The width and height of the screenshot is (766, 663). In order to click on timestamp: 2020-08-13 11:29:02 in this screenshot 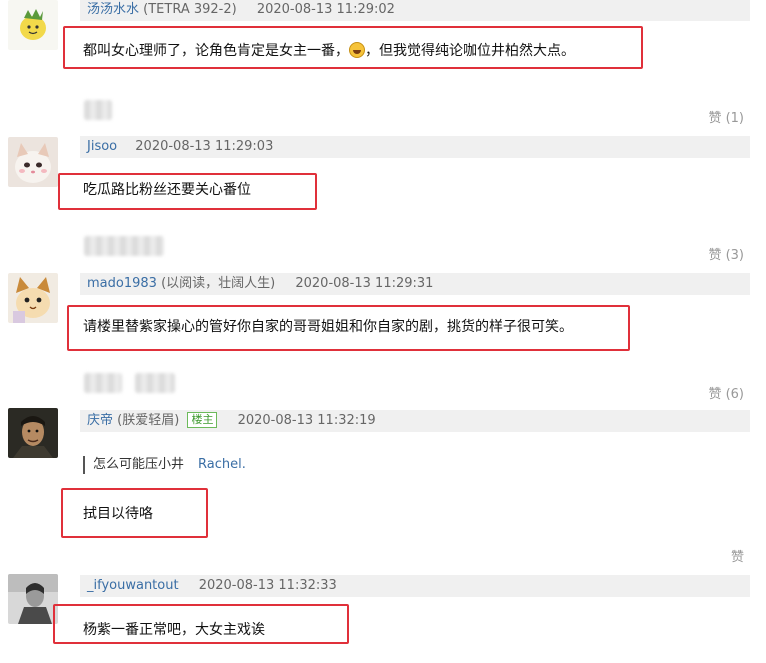, I will do `click(325, 9)`.